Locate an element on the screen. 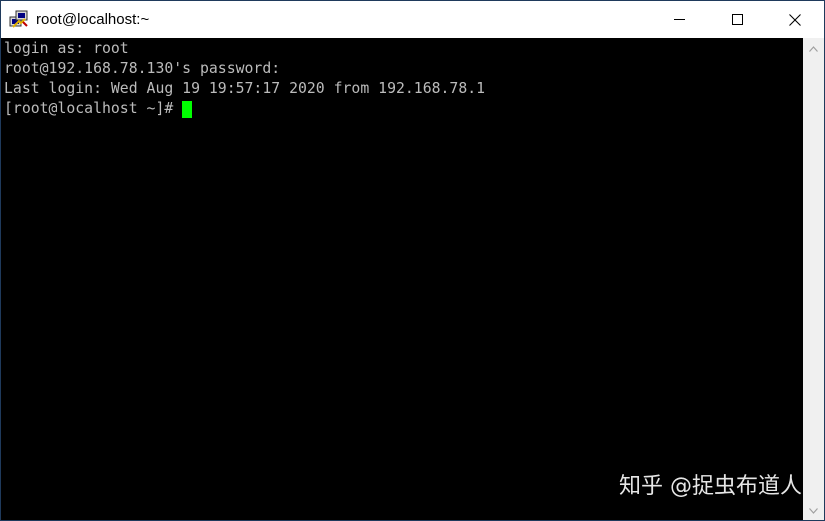  maximize-button is located at coordinates (737, 19).